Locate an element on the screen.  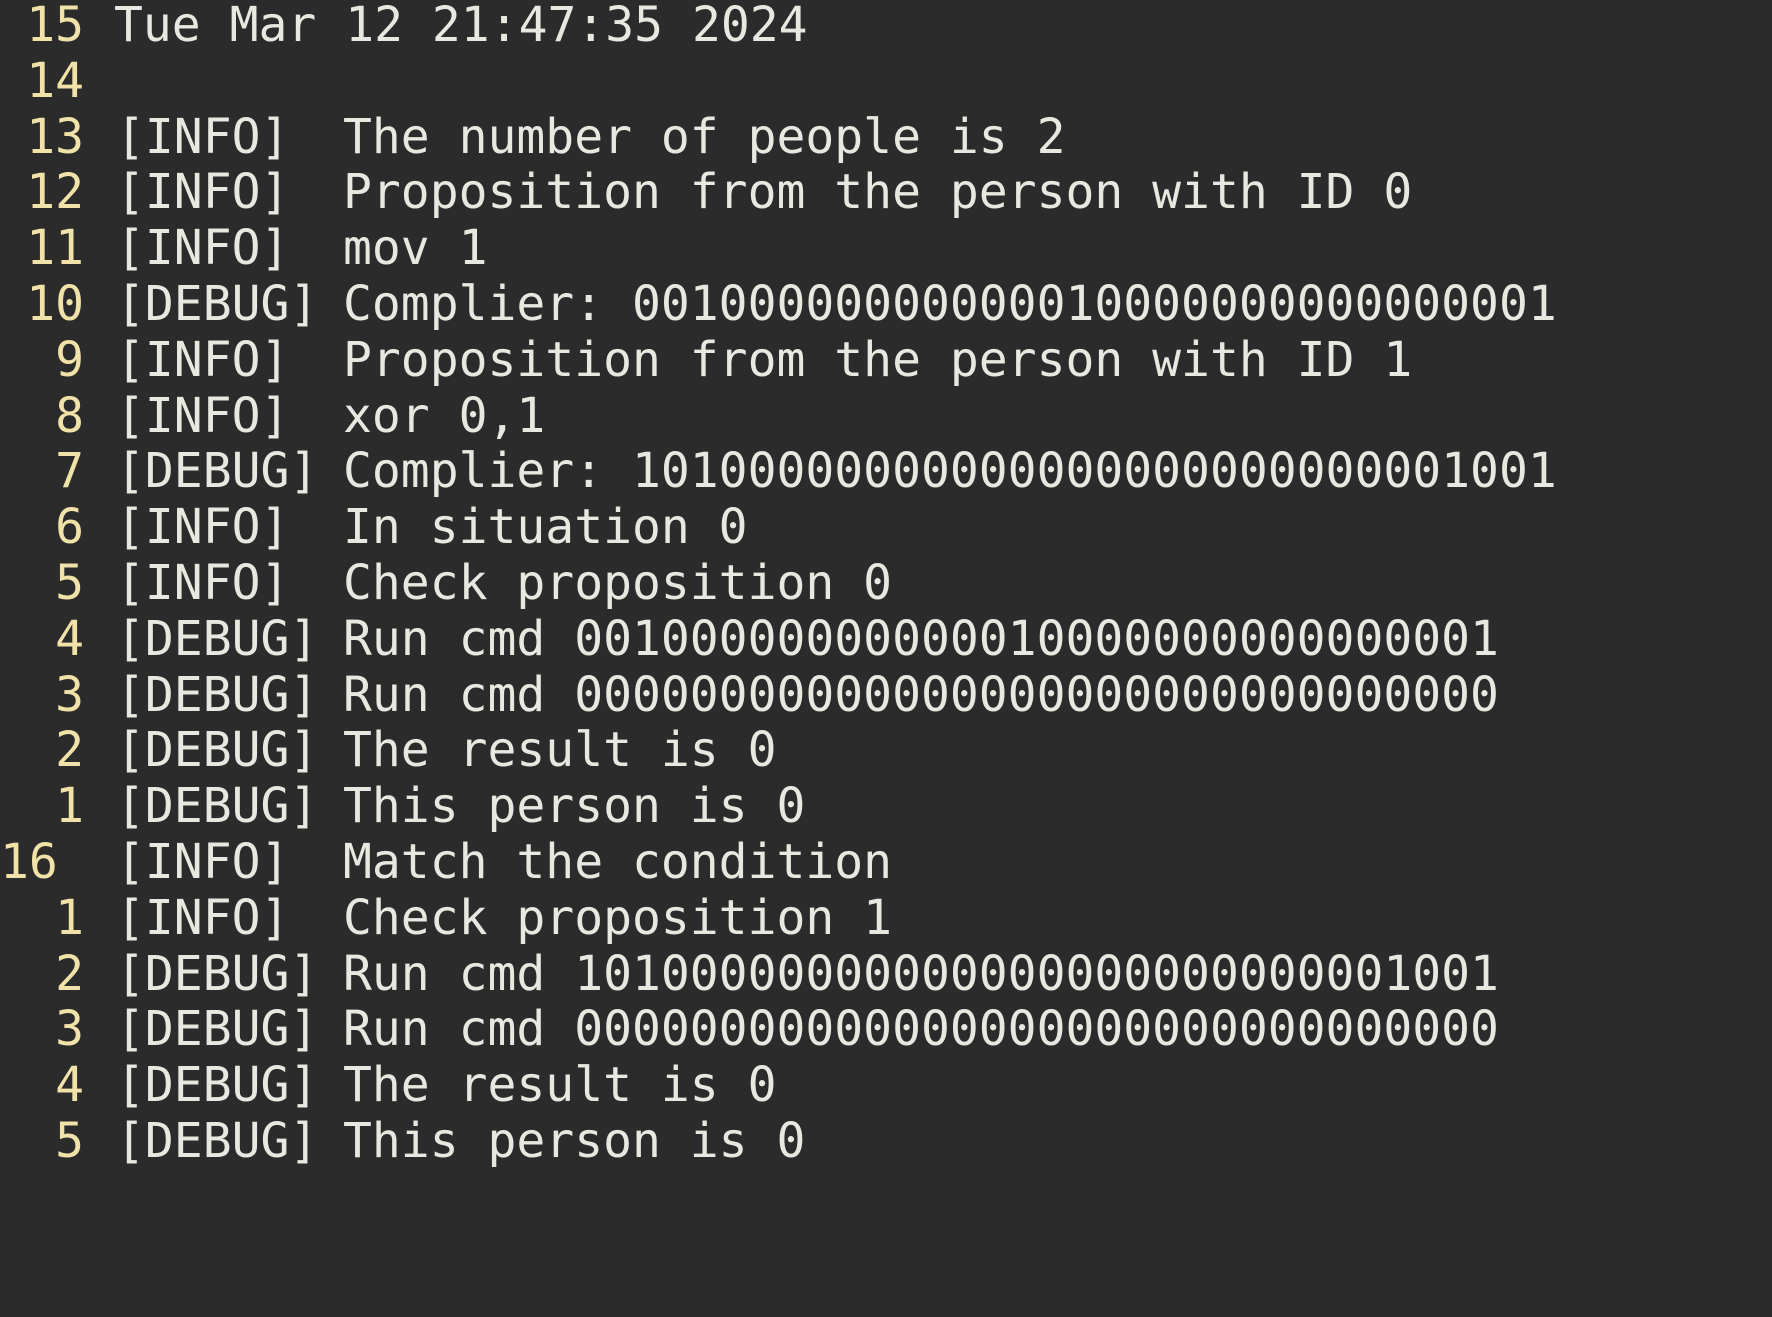
editor-line: 8 [INFO] xor 0,1 is located at coordinates (886, 416).